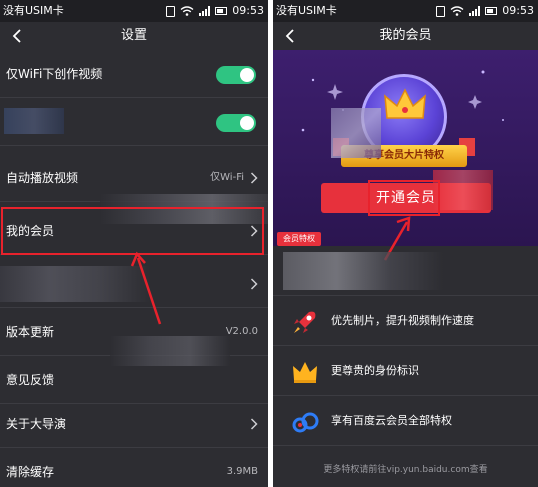  I want to click on perk-row: 优先制片，提升视频制作速度, so click(405, 321).